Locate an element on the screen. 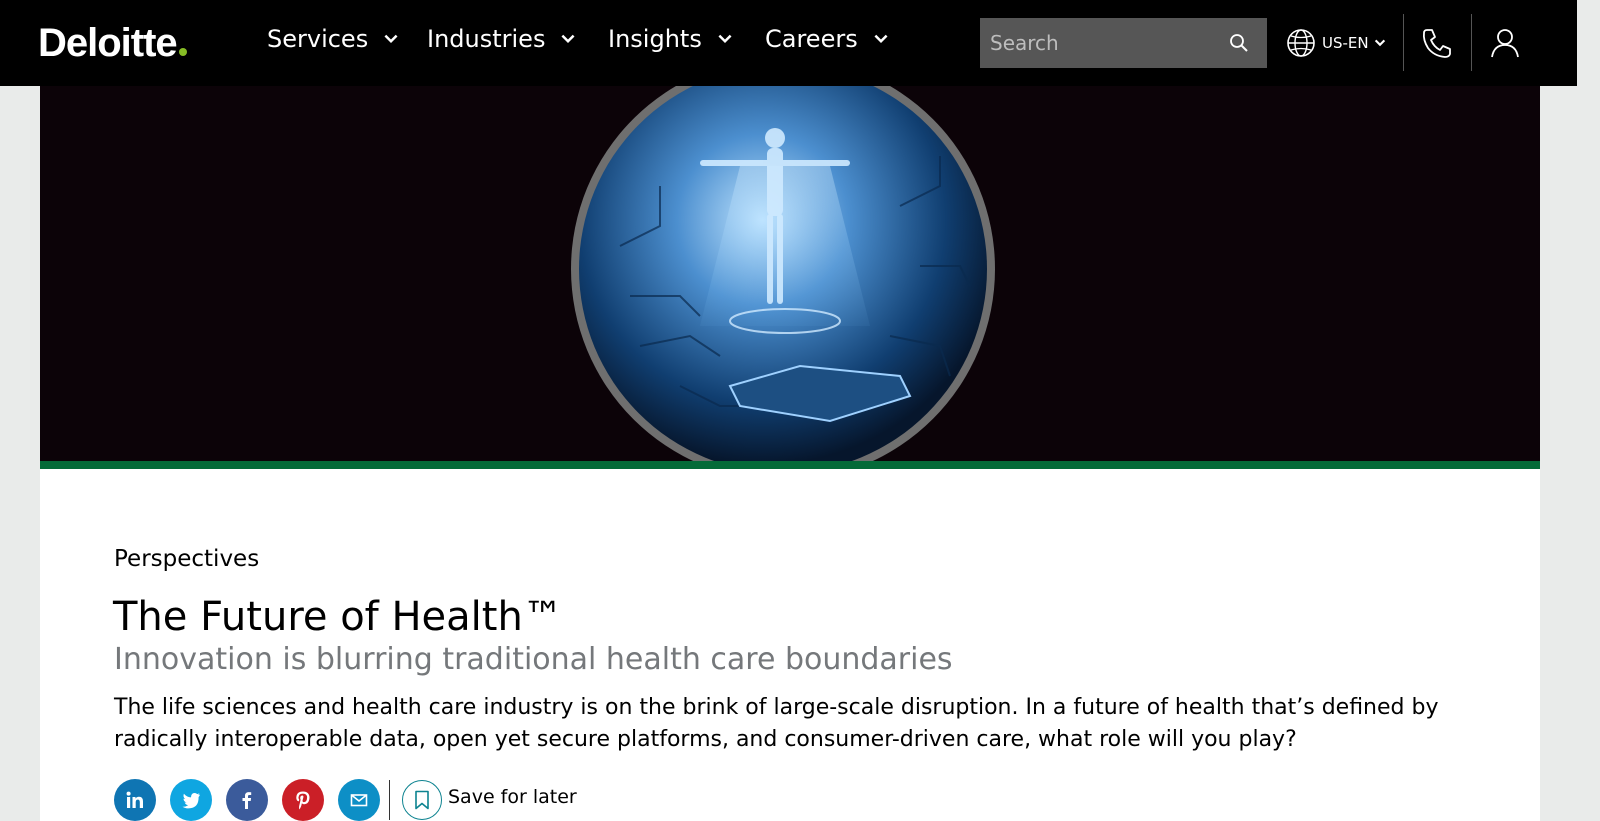 The width and height of the screenshot is (1600, 821). bookmark-icon is located at coordinates (422, 800).